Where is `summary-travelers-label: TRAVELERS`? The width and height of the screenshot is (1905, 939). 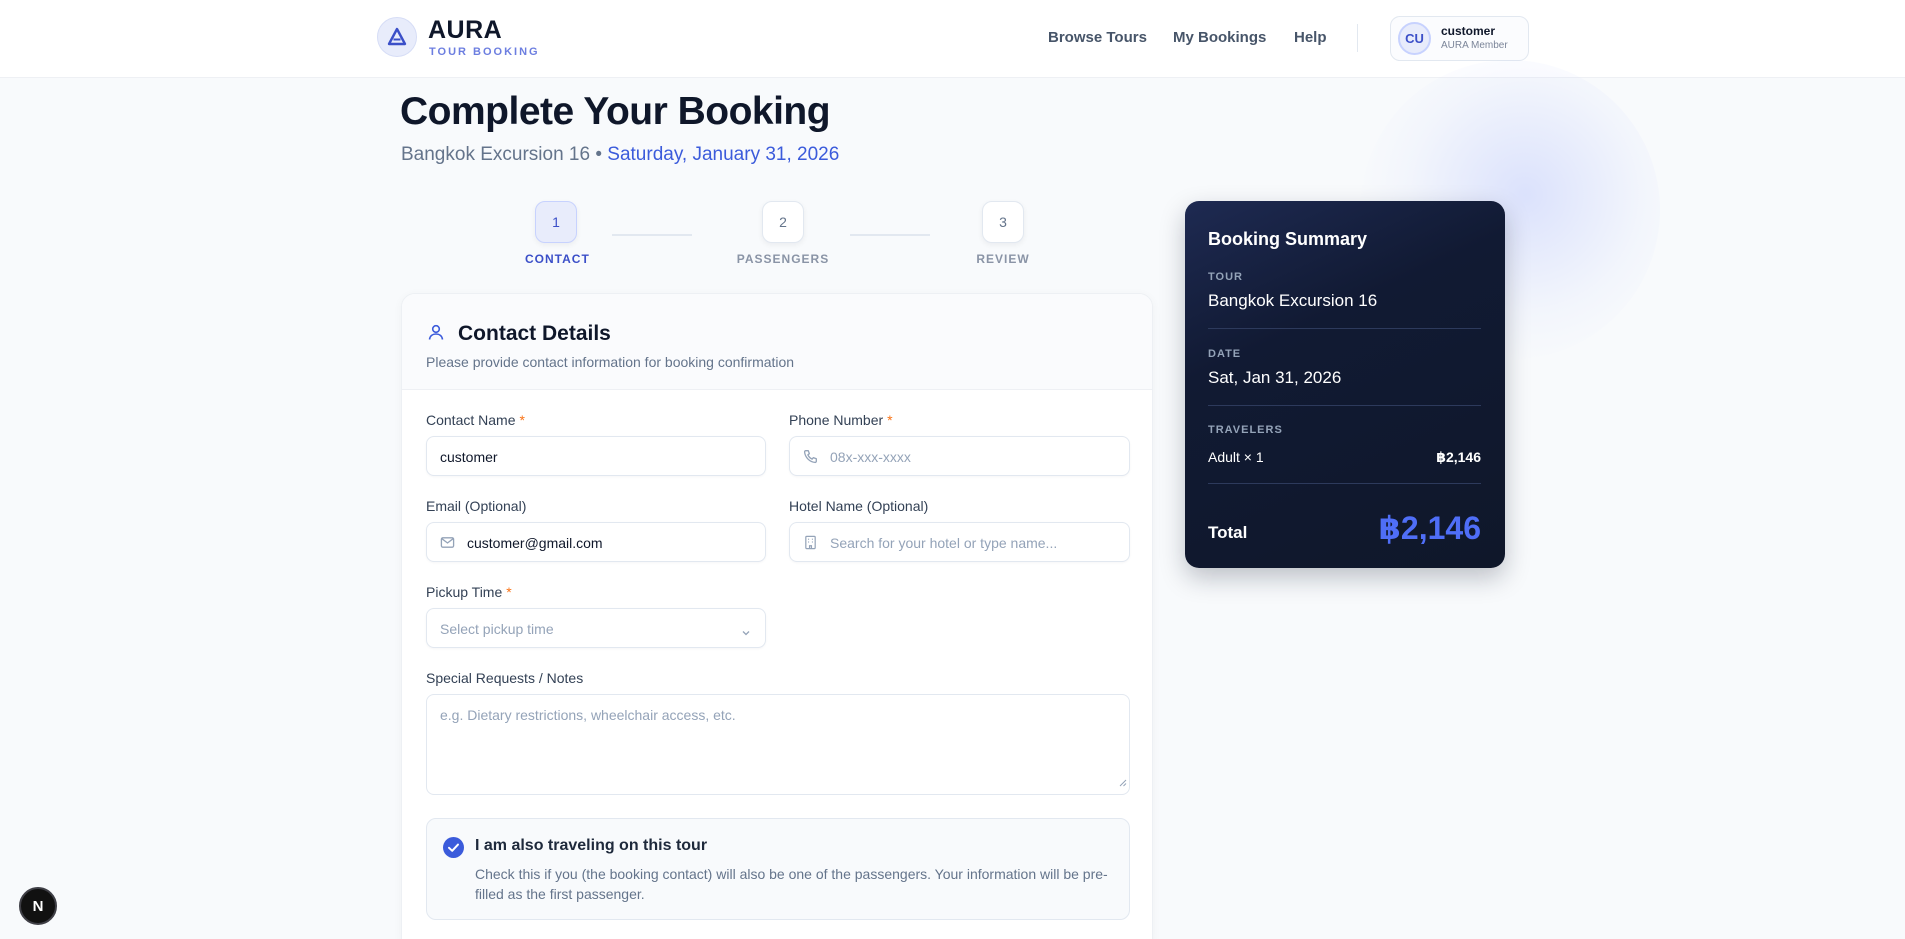
summary-travelers-label: TRAVELERS is located at coordinates (1245, 430).